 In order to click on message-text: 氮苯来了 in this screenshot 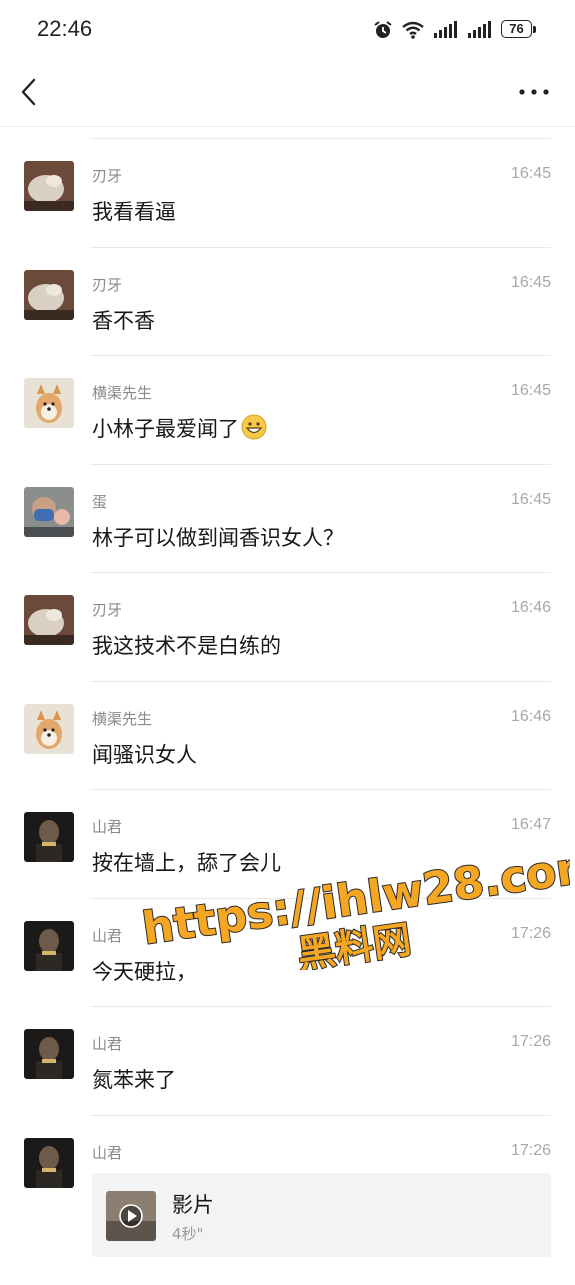, I will do `click(134, 1079)`.